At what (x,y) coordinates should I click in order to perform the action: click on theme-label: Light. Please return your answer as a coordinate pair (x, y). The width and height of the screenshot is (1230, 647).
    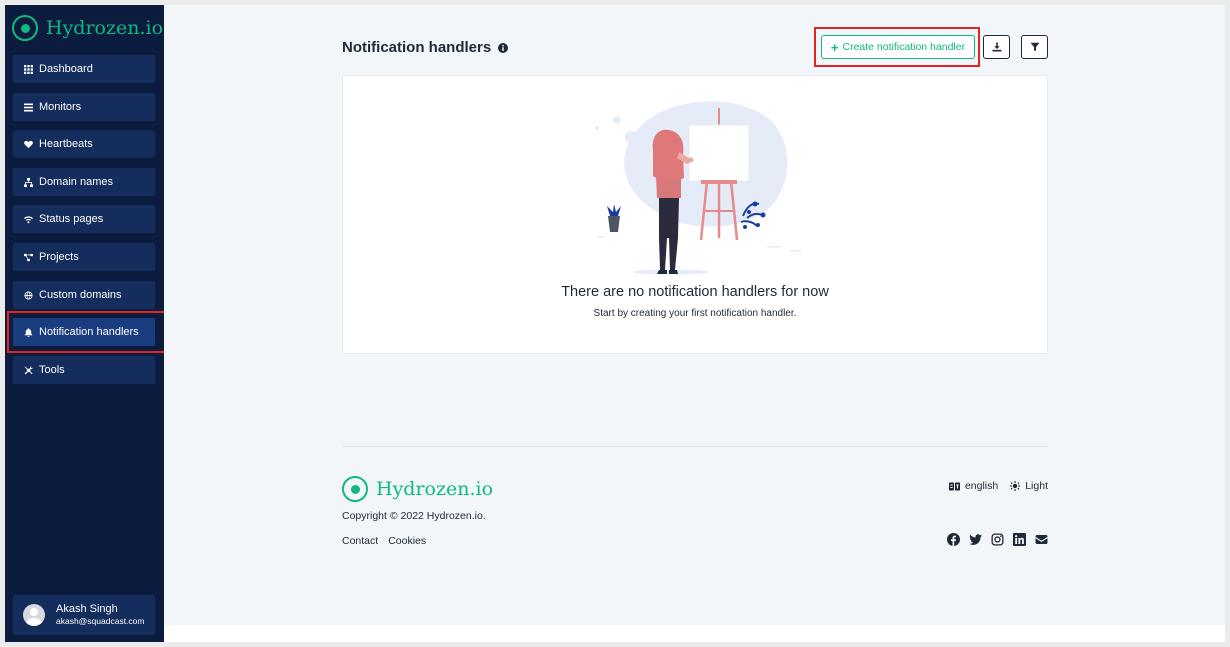
    Looking at the image, I should click on (1036, 486).